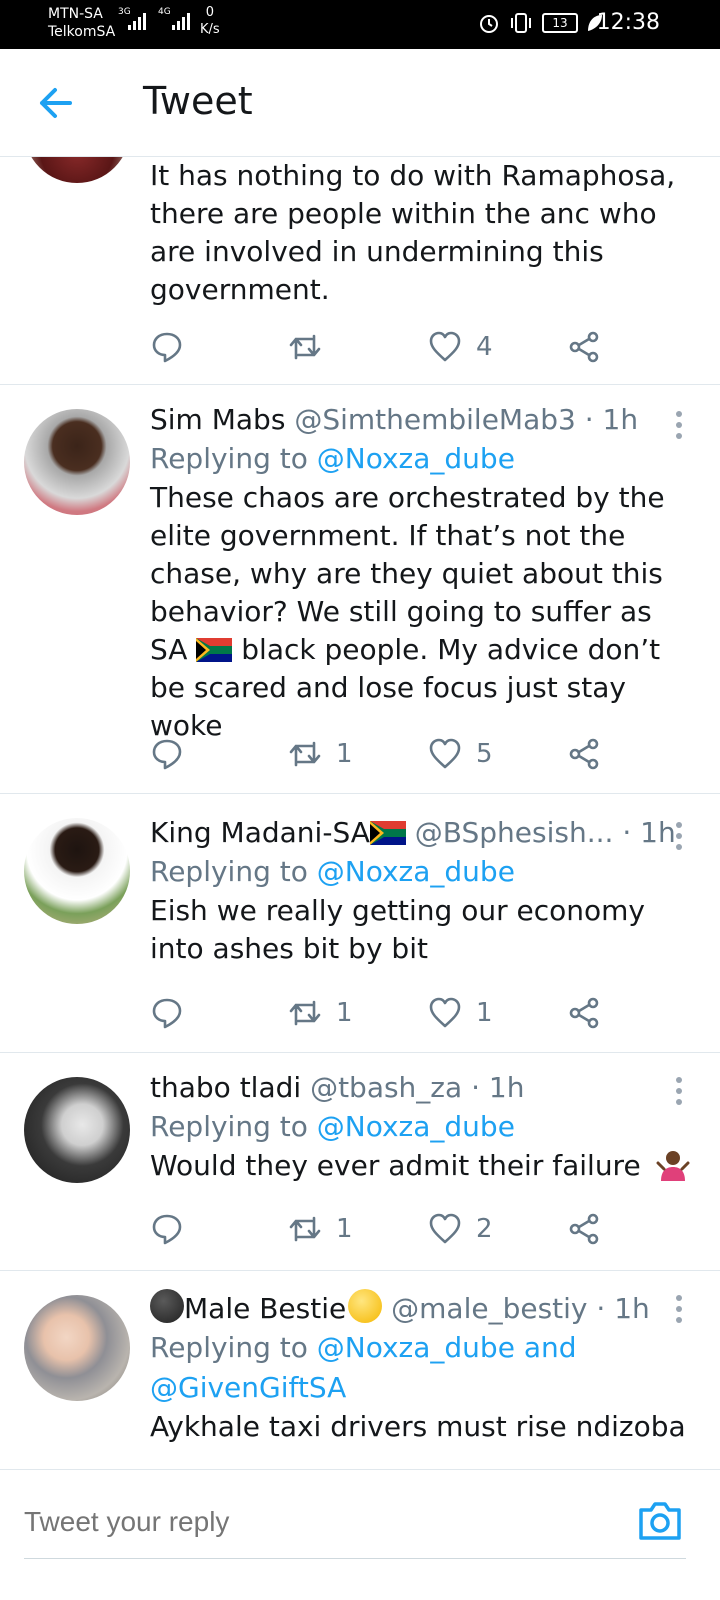  What do you see at coordinates (380, 347) in the screenshot?
I see `tweet-actions: 4` at bounding box center [380, 347].